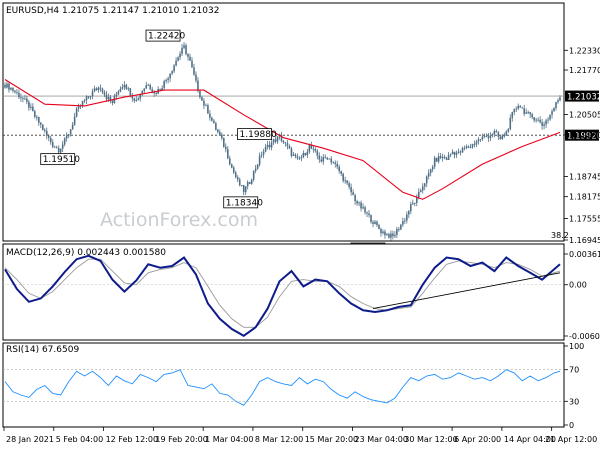 This screenshot has width=600, height=454. I want to click on x-tick-label: 1 Mar 04:00, so click(229, 439).